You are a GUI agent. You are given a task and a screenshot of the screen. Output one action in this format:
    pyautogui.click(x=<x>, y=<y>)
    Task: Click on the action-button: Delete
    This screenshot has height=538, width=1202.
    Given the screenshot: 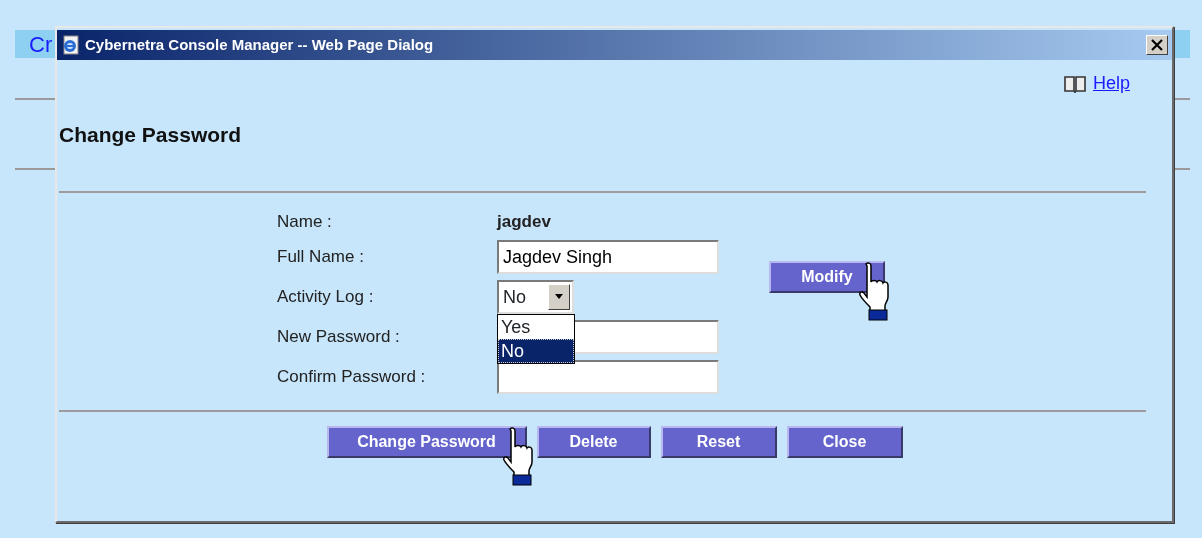 What is the action you would take?
    pyautogui.click(x=593, y=442)
    